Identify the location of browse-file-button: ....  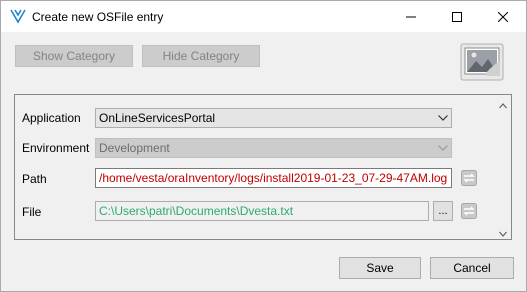
(443, 211).